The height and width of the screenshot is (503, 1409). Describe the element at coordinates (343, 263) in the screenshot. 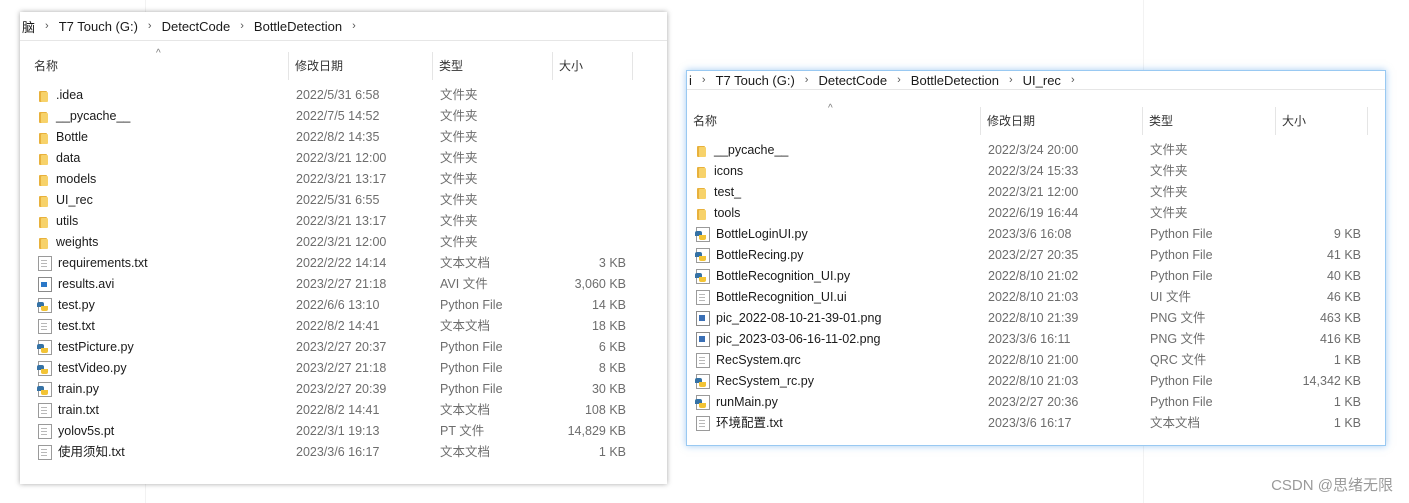

I see `file-row: requirements.txt 2022/2/22 14:14 文本文档 3 KB` at that location.